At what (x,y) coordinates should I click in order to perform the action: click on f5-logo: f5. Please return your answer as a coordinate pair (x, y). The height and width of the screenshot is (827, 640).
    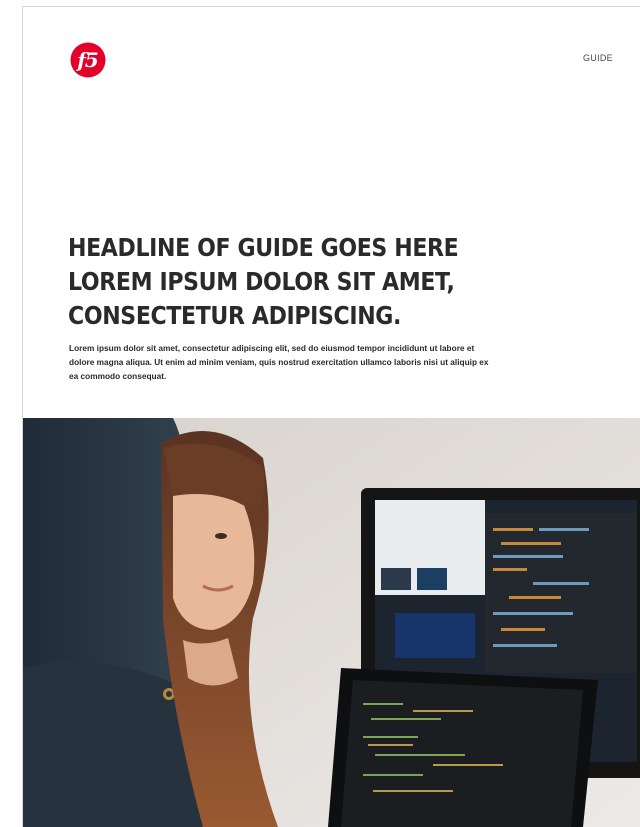
    Looking at the image, I should click on (88, 60).